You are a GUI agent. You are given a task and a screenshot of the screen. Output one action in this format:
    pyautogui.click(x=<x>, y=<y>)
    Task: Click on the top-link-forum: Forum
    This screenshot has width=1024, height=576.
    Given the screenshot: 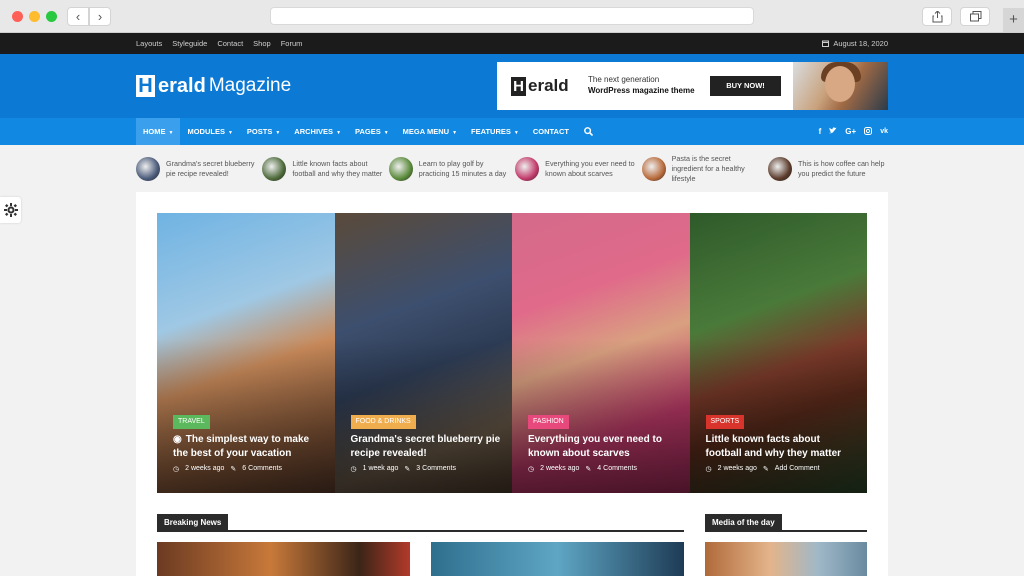 What is the action you would take?
    pyautogui.click(x=292, y=43)
    